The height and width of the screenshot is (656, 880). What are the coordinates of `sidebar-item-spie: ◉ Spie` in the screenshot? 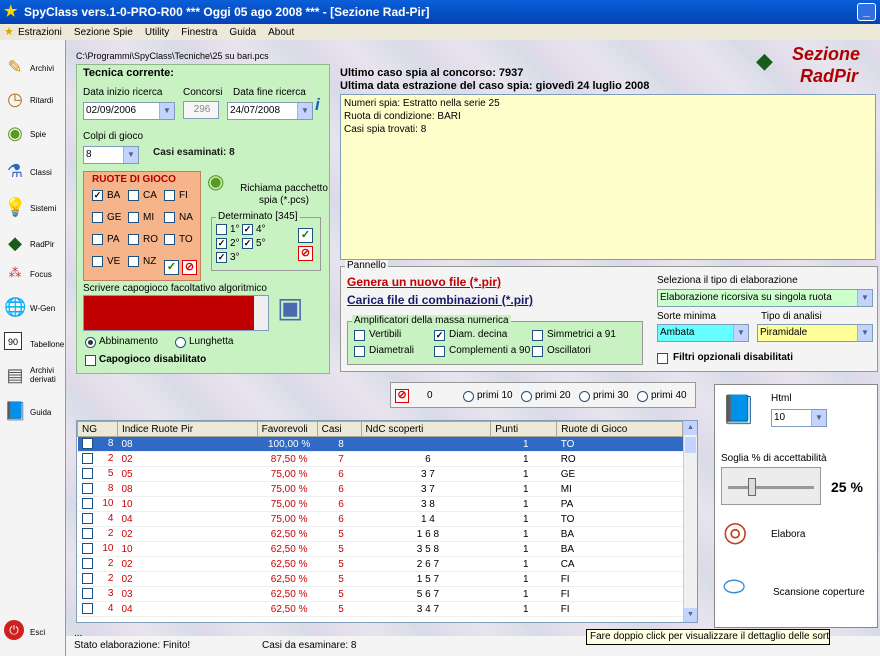 It's located at (33, 137).